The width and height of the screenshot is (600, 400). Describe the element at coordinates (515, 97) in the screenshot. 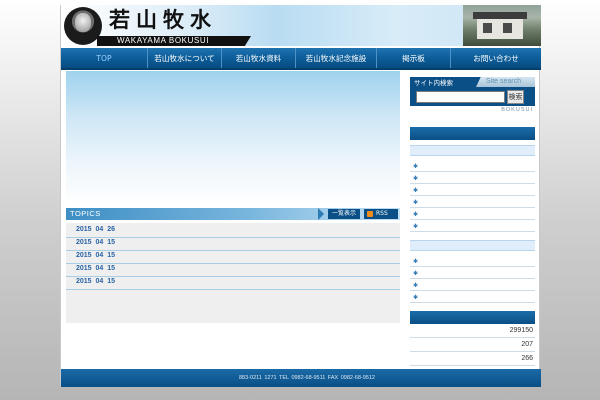

I see `search-button: 検索` at that location.